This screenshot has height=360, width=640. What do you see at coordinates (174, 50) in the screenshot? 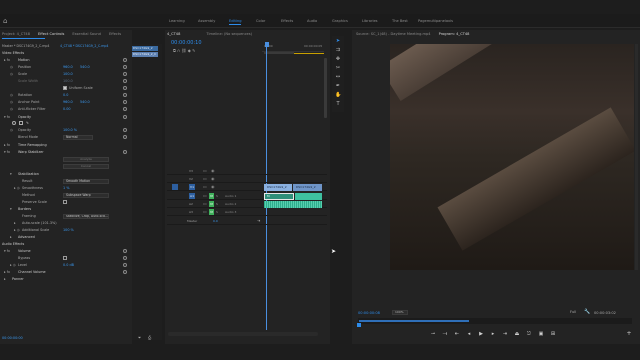
I see `nest-icon: ⧉` at bounding box center [174, 50].